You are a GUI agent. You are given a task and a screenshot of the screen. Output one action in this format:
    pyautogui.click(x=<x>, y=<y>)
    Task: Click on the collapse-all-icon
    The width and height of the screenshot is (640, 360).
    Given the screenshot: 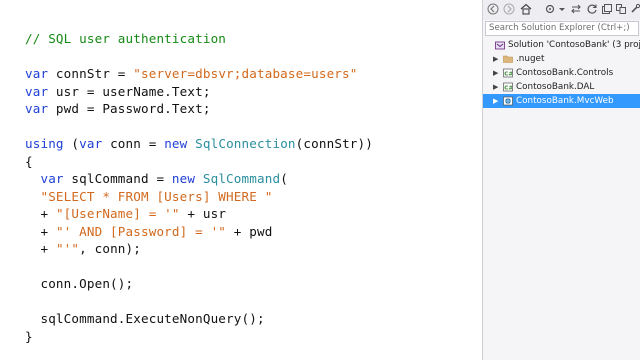 What is the action you would take?
    pyautogui.click(x=607, y=9)
    